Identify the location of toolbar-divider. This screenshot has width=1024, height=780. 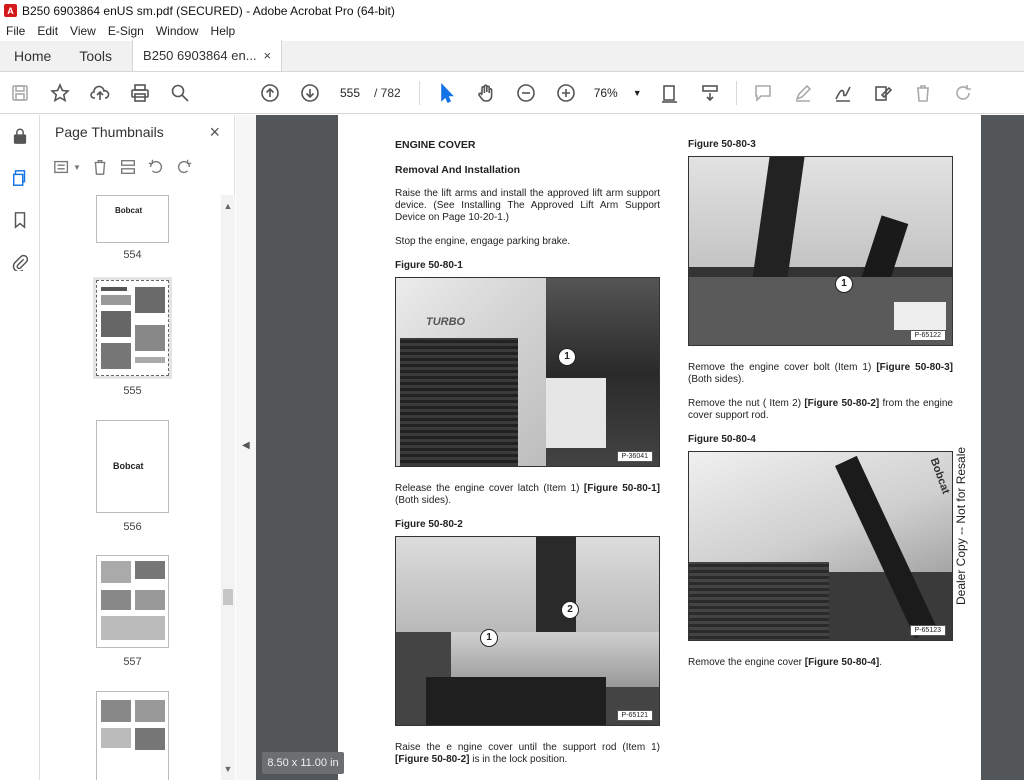
(736, 92).